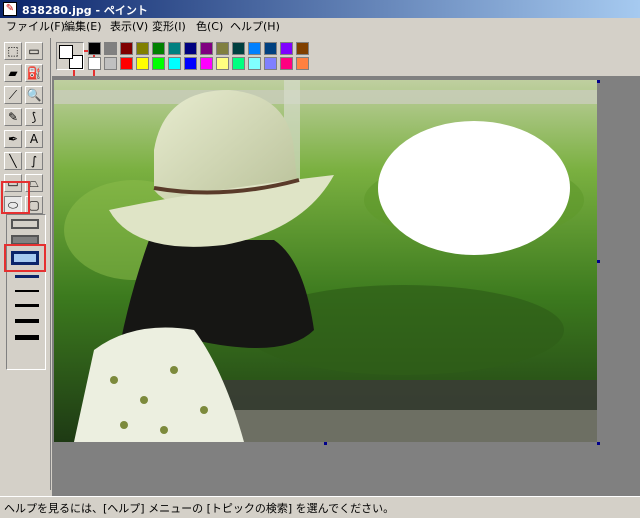 The height and width of the screenshot is (518, 640). Describe the element at coordinates (346, 56) in the screenshot. I see `color-palette` at that location.